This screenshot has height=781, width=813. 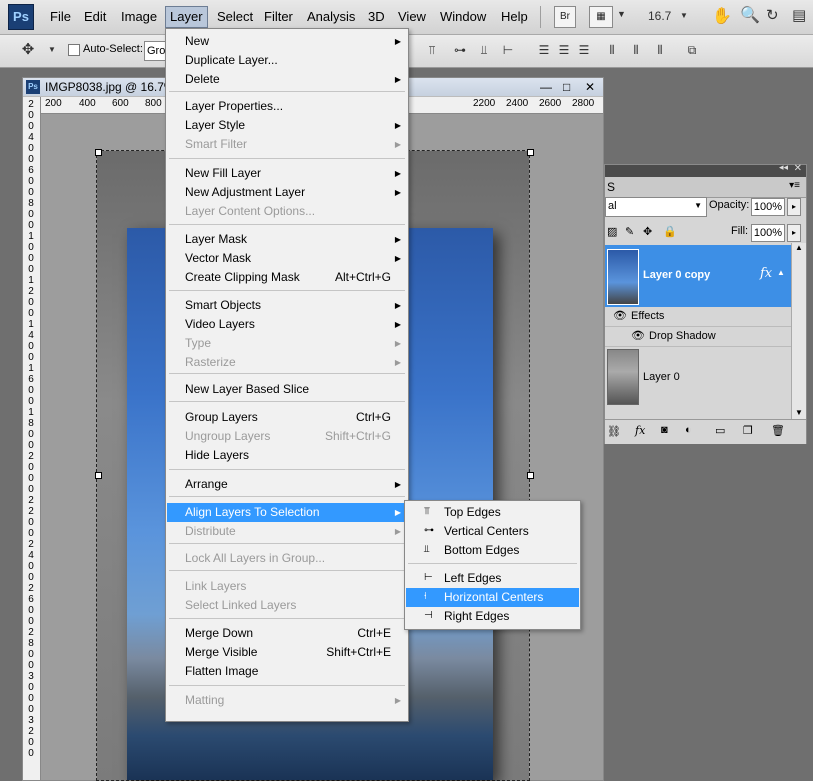 I want to click on chevron-down-icon: ▼, so click(x=621, y=14).